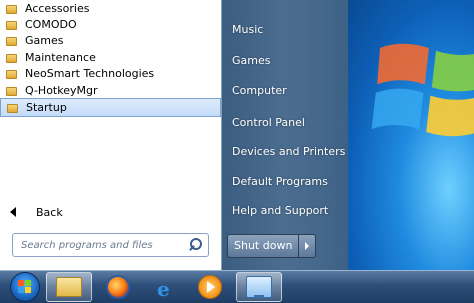 The width and height of the screenshot is (474, 303). I want to click on back-label: Back, so click(49, 212).